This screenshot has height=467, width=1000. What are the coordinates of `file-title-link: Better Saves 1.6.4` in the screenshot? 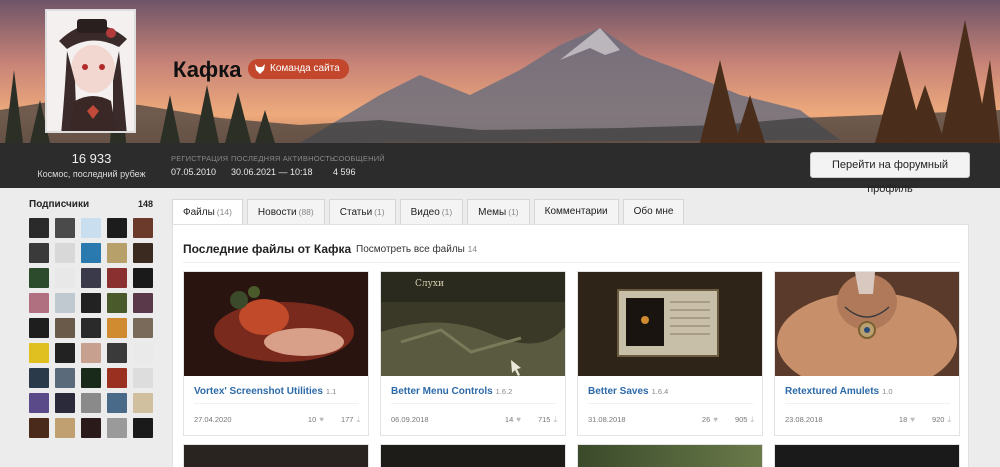 It's located at (628, 391).